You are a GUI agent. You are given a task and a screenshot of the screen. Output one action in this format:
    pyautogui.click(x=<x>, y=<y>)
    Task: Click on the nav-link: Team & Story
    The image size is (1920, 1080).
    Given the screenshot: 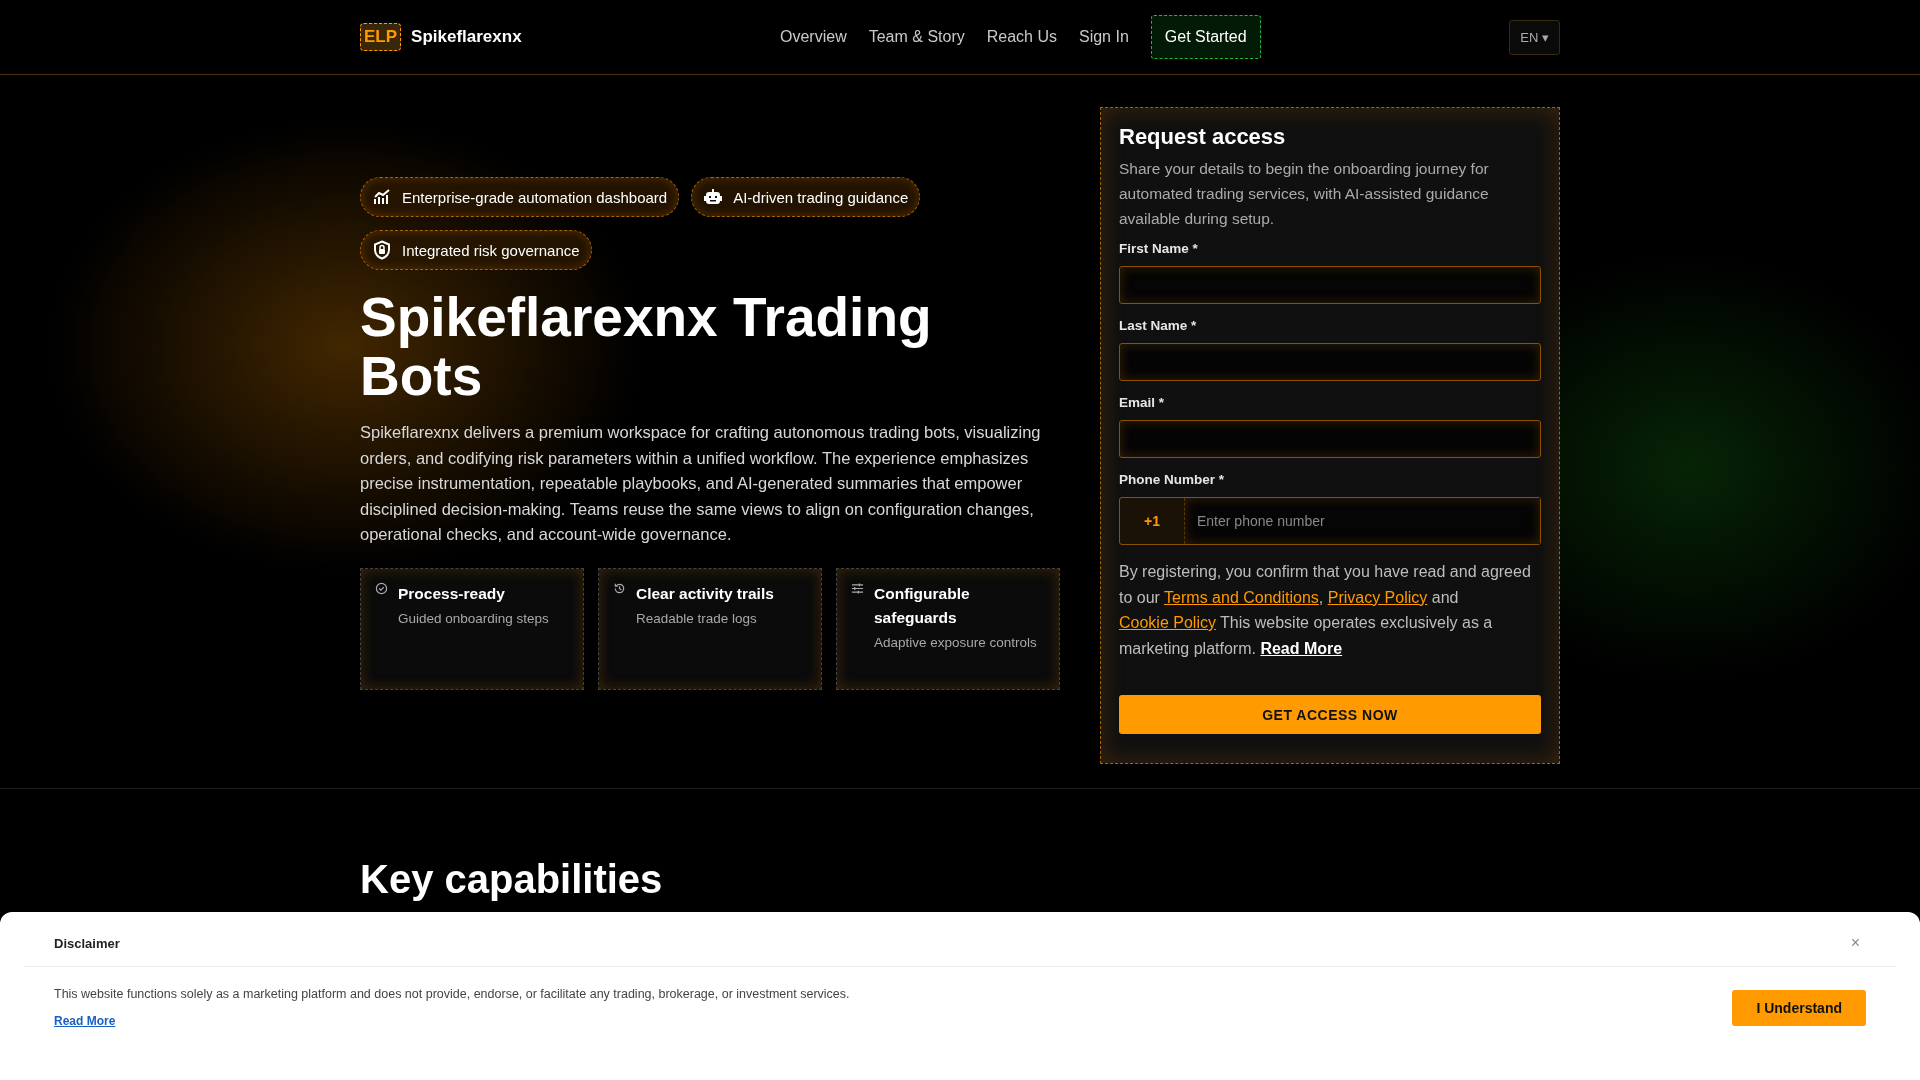 What is the action you would take?
    pyautogui.click(x=916, y=37)
    